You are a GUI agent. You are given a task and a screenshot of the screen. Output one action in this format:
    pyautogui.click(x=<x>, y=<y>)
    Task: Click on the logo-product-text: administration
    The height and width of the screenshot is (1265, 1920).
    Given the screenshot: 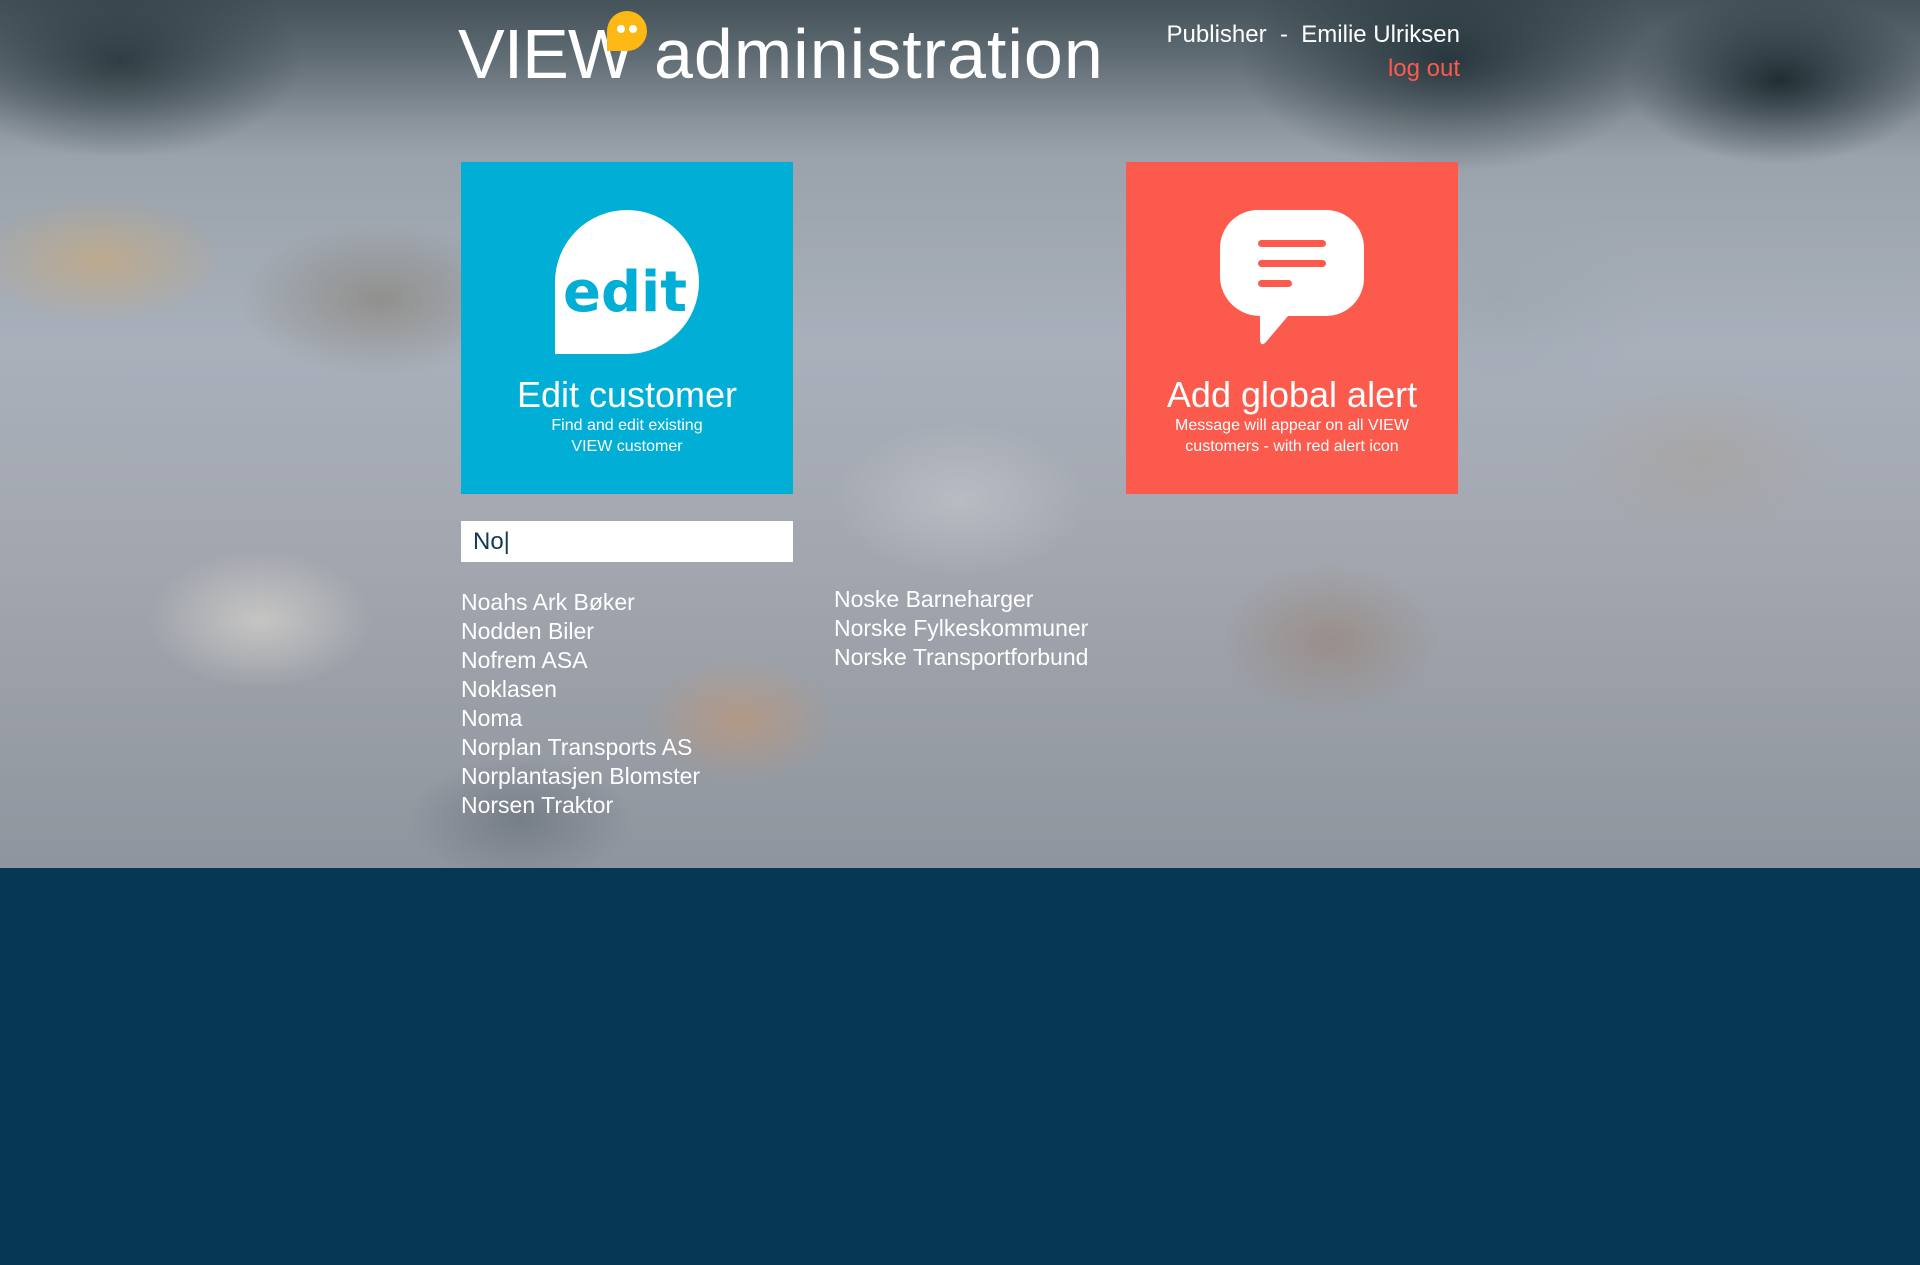 What is the action you would take?
    pyautogui.click(x=879, y=54)
    